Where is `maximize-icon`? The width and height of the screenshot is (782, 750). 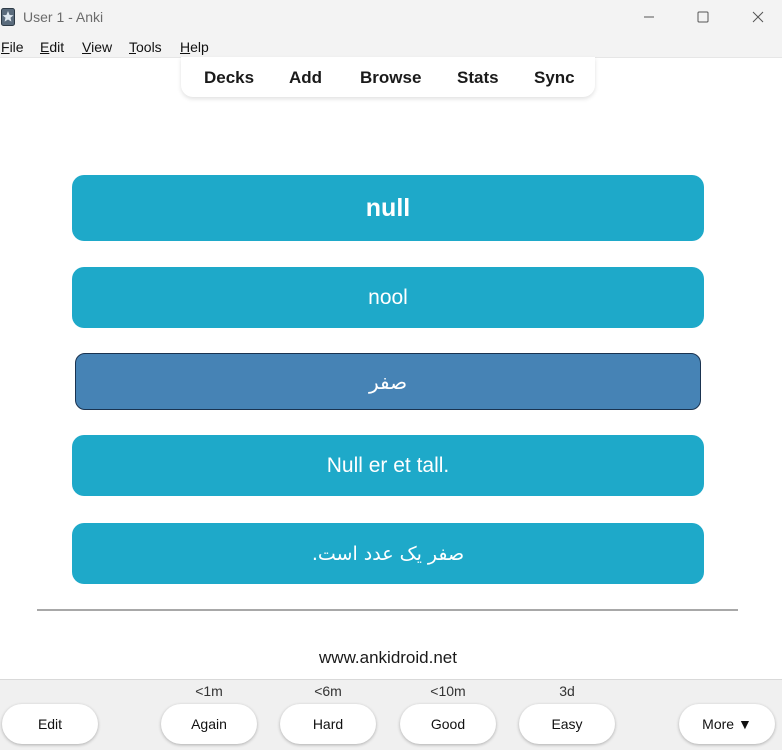
maximize-icon is located at coordinates (703, 17).